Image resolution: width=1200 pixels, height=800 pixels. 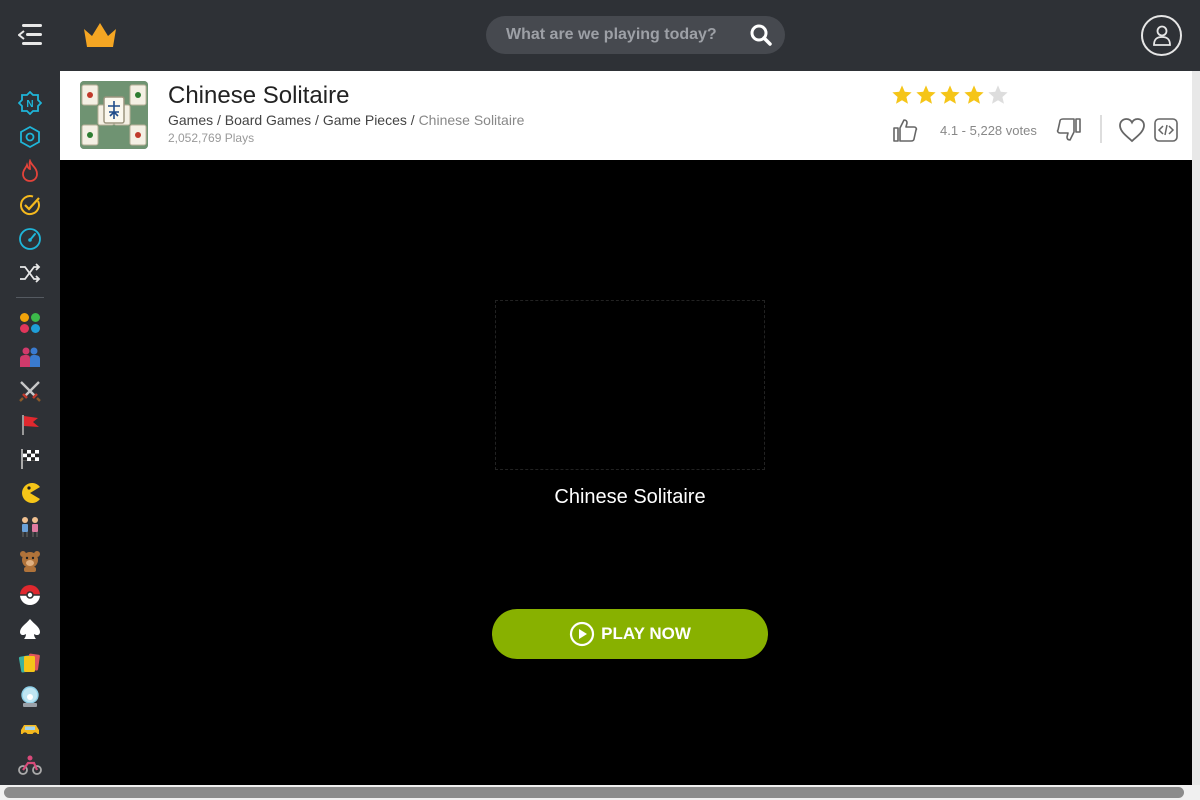 I want to click on breadcrumb-board-games: Board Games, so click(x=268, y=120).